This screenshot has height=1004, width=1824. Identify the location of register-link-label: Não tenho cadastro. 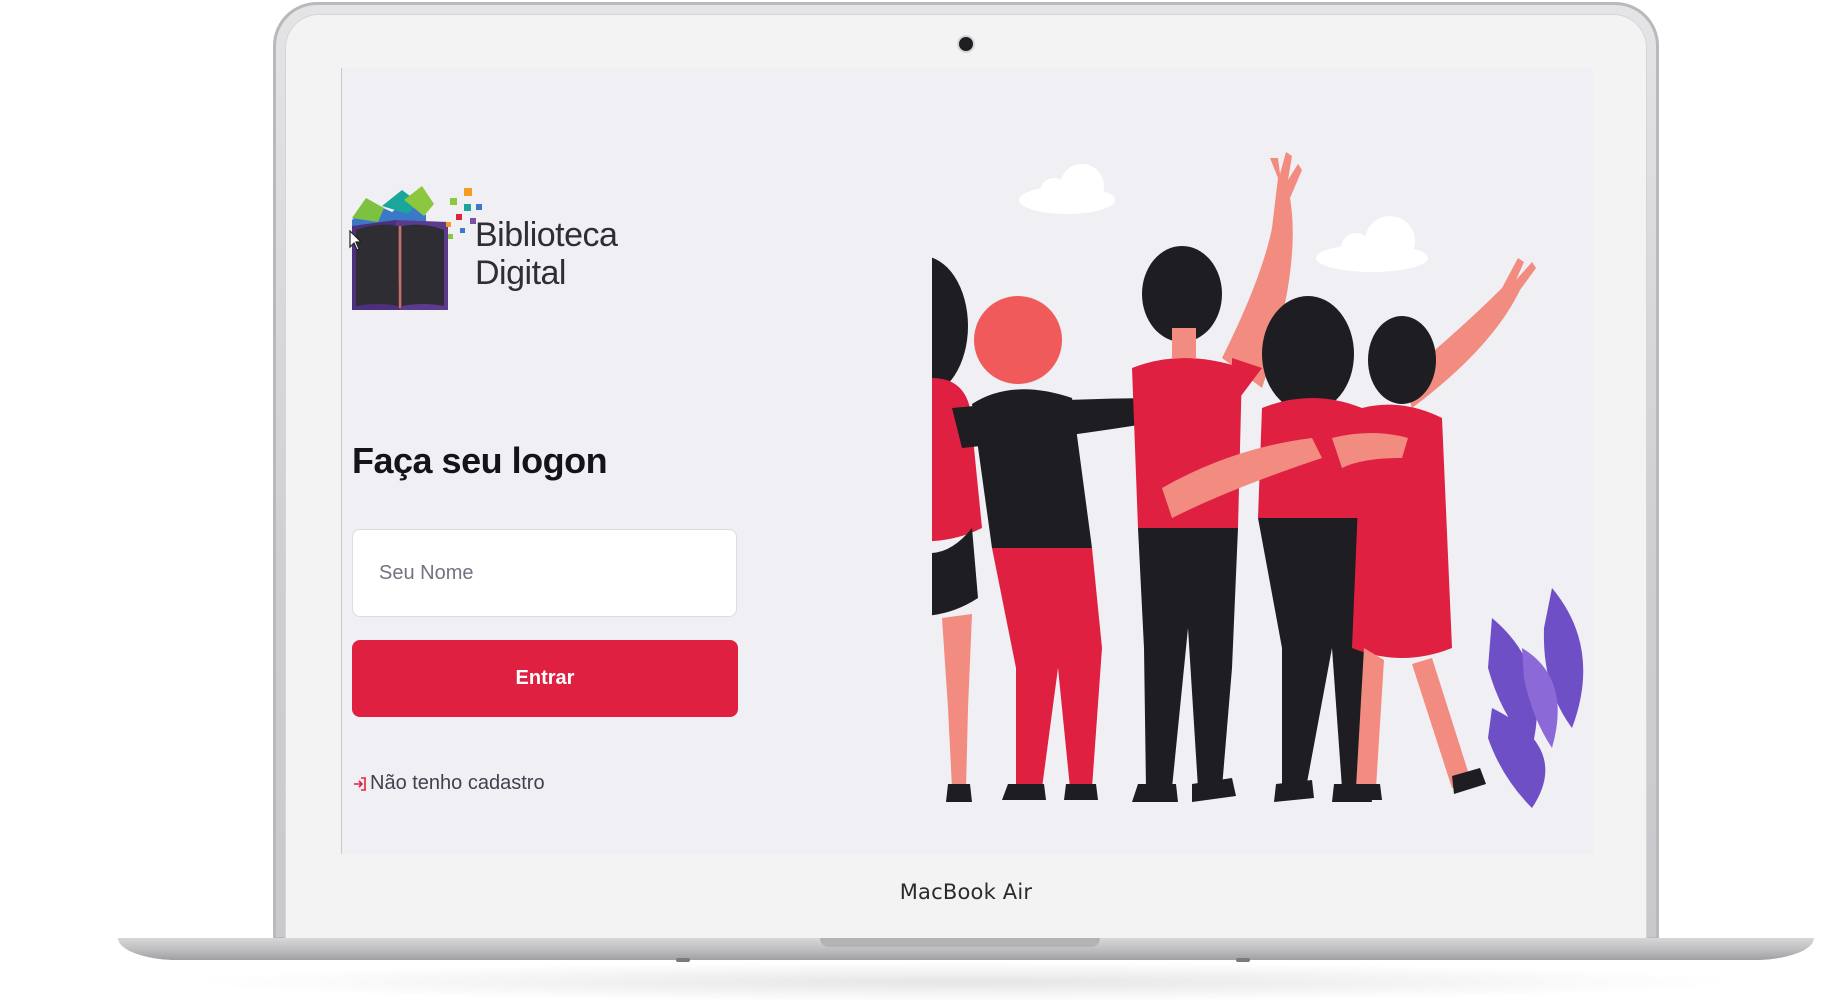
(457, 783).